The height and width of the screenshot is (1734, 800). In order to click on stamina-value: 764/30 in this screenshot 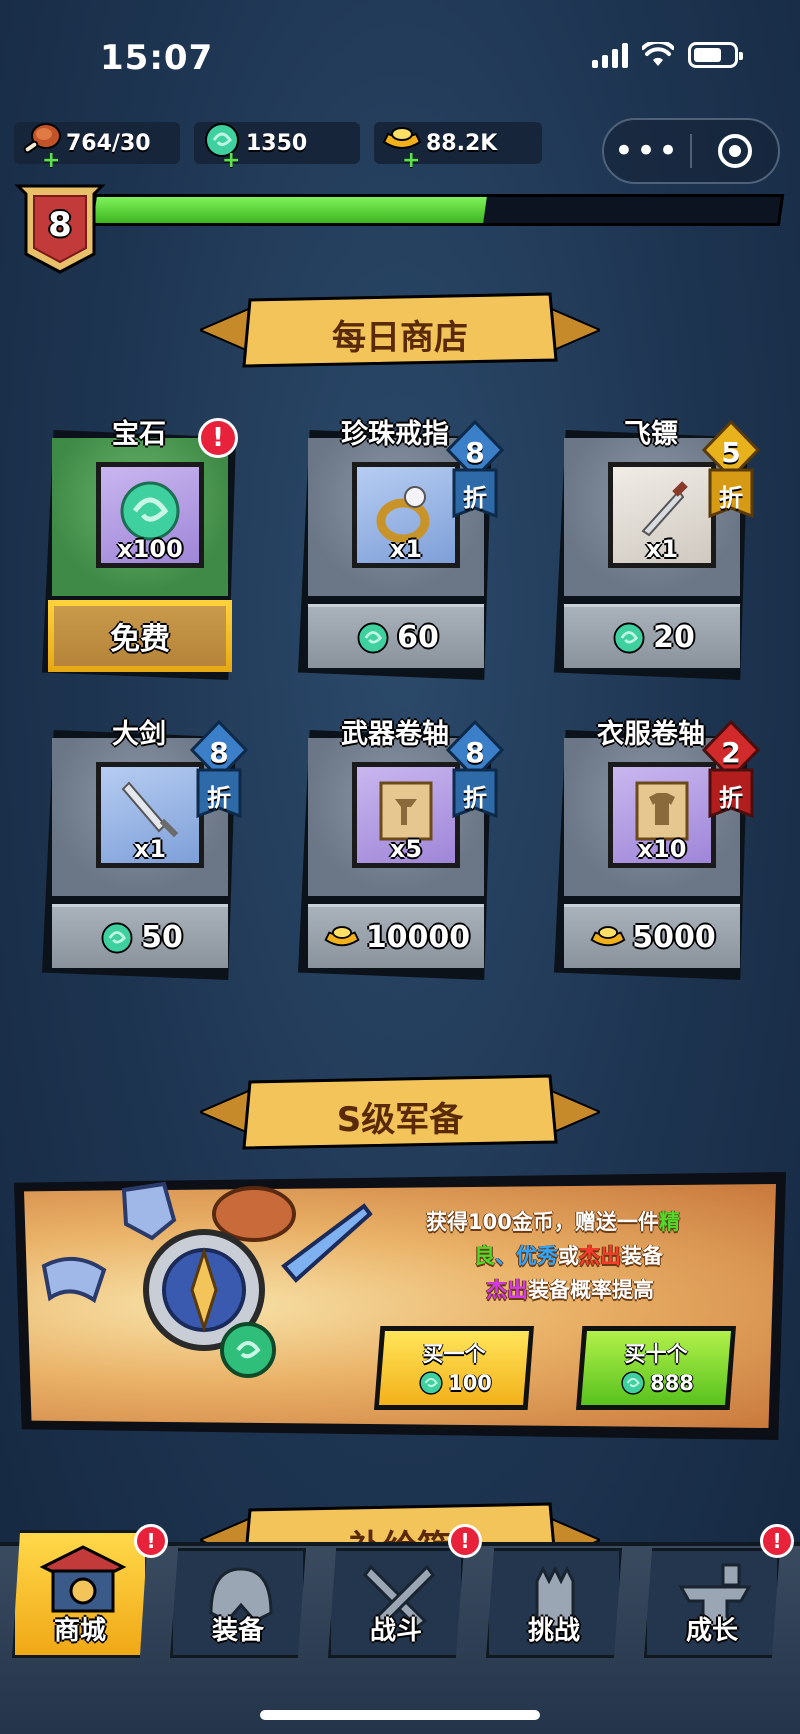, I will do `click(108, 143)`.